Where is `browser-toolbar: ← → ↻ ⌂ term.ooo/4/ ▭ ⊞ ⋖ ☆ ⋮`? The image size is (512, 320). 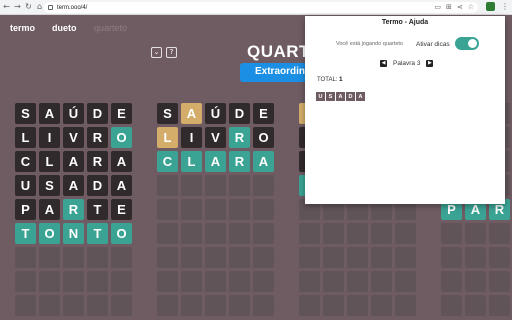
browser-toolbar: ← → ↻ ⌂ term.ooo/4/ ▭ ⊞ ⋖ ☆ ⋮ is located at coordinates (256, 7).